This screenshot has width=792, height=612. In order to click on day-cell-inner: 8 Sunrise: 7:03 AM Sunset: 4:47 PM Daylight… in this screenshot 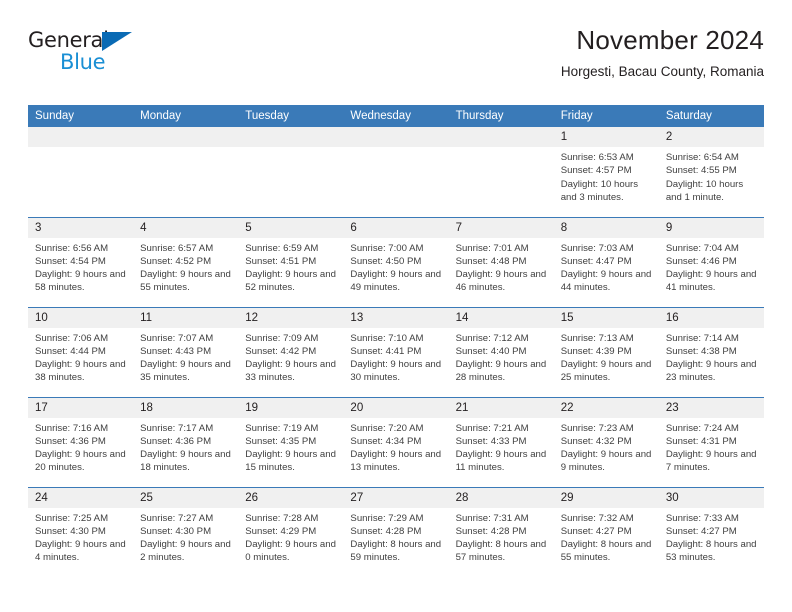, I will do `click(606, 262)`.